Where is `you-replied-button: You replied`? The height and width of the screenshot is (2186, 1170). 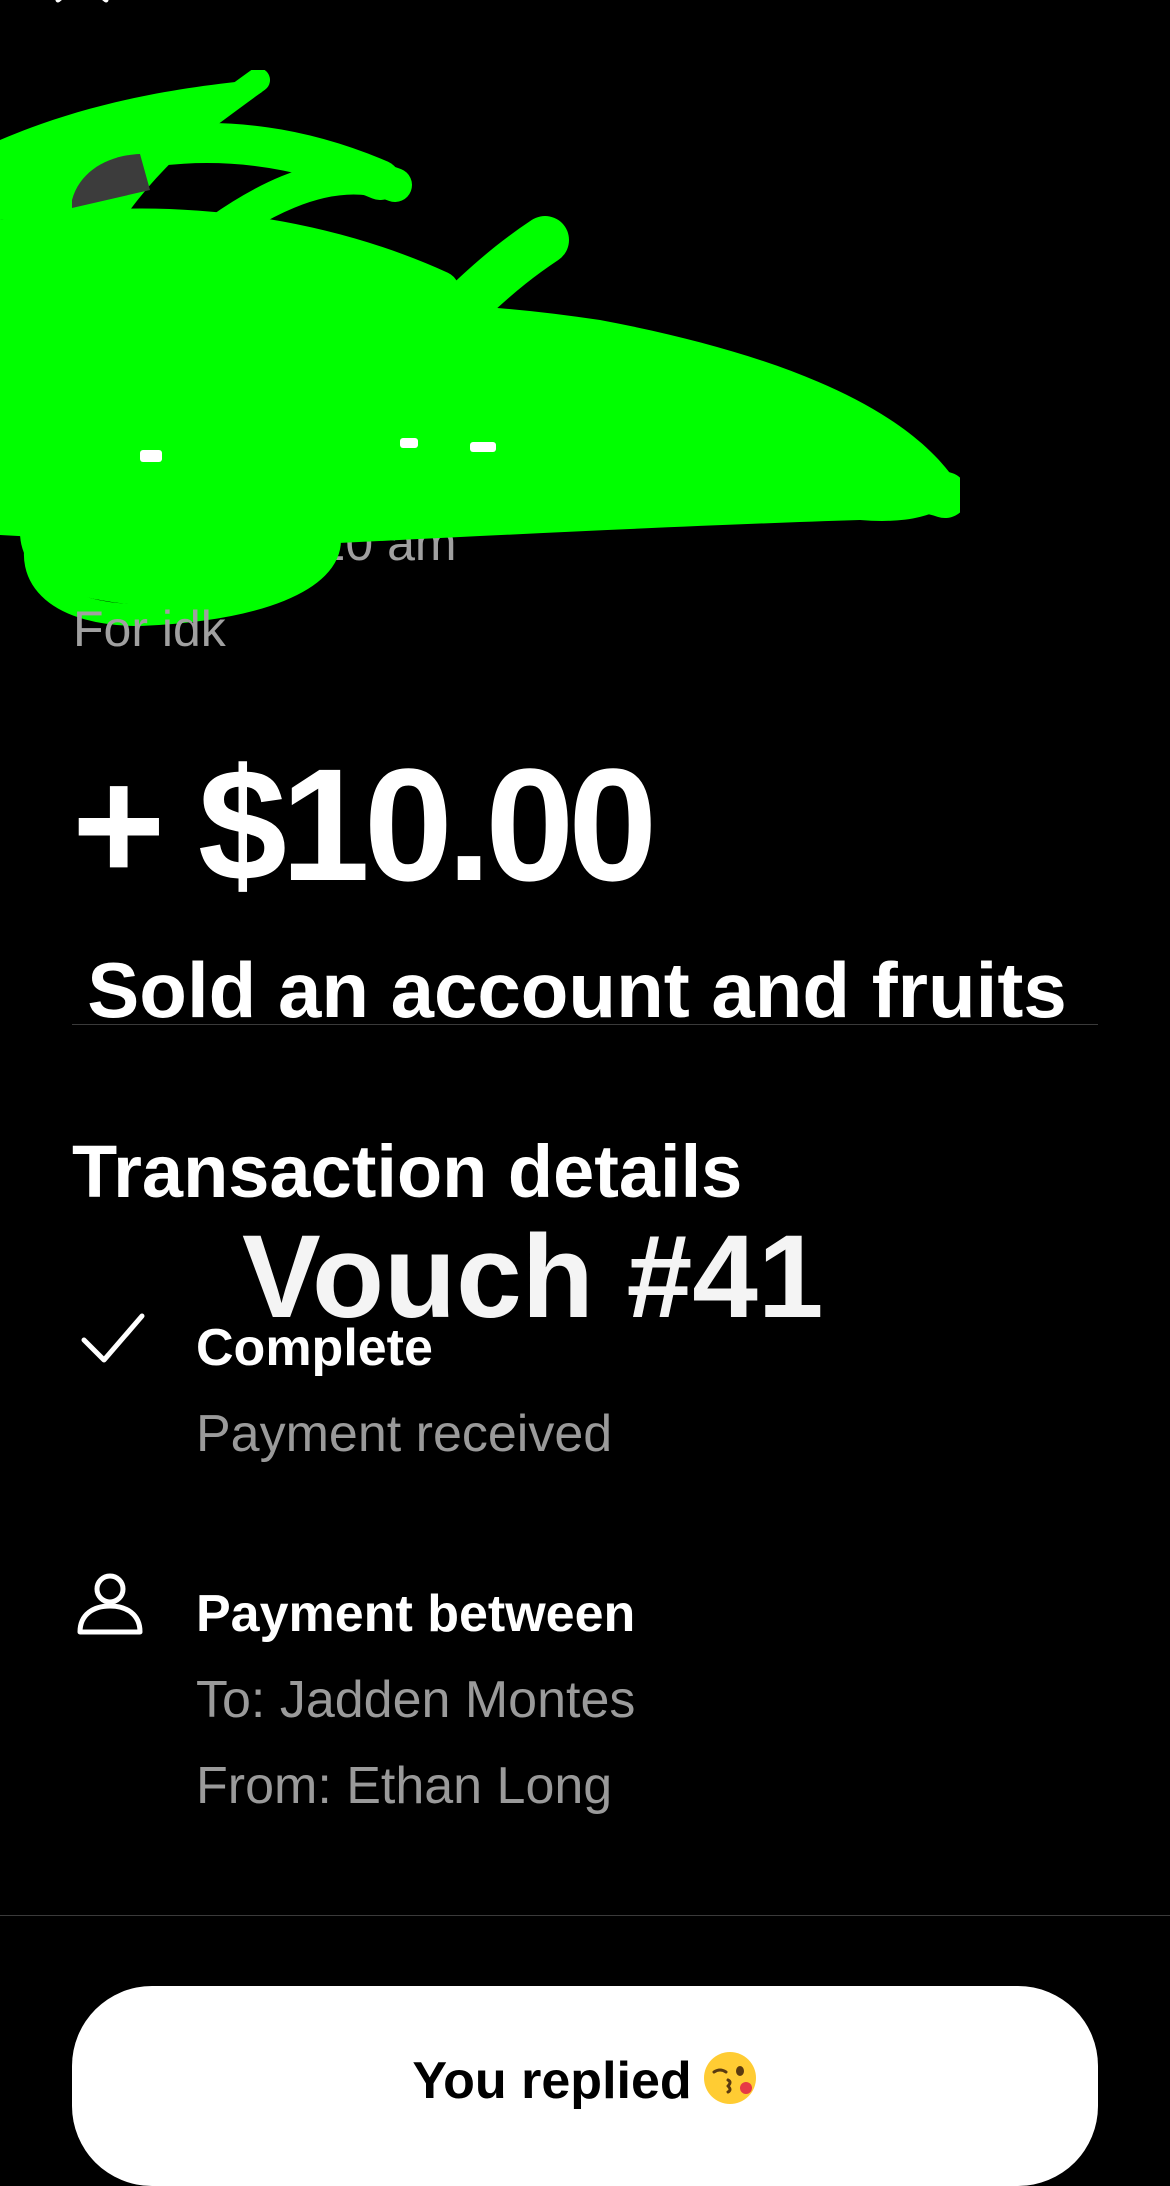 you-replied-button: You replied is located at coordinates (585, 2086).